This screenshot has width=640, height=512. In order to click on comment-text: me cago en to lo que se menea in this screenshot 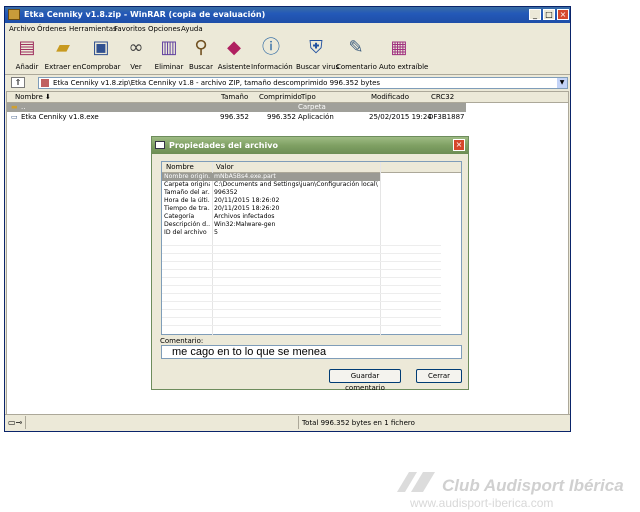, I will do `click(249, 352)`.